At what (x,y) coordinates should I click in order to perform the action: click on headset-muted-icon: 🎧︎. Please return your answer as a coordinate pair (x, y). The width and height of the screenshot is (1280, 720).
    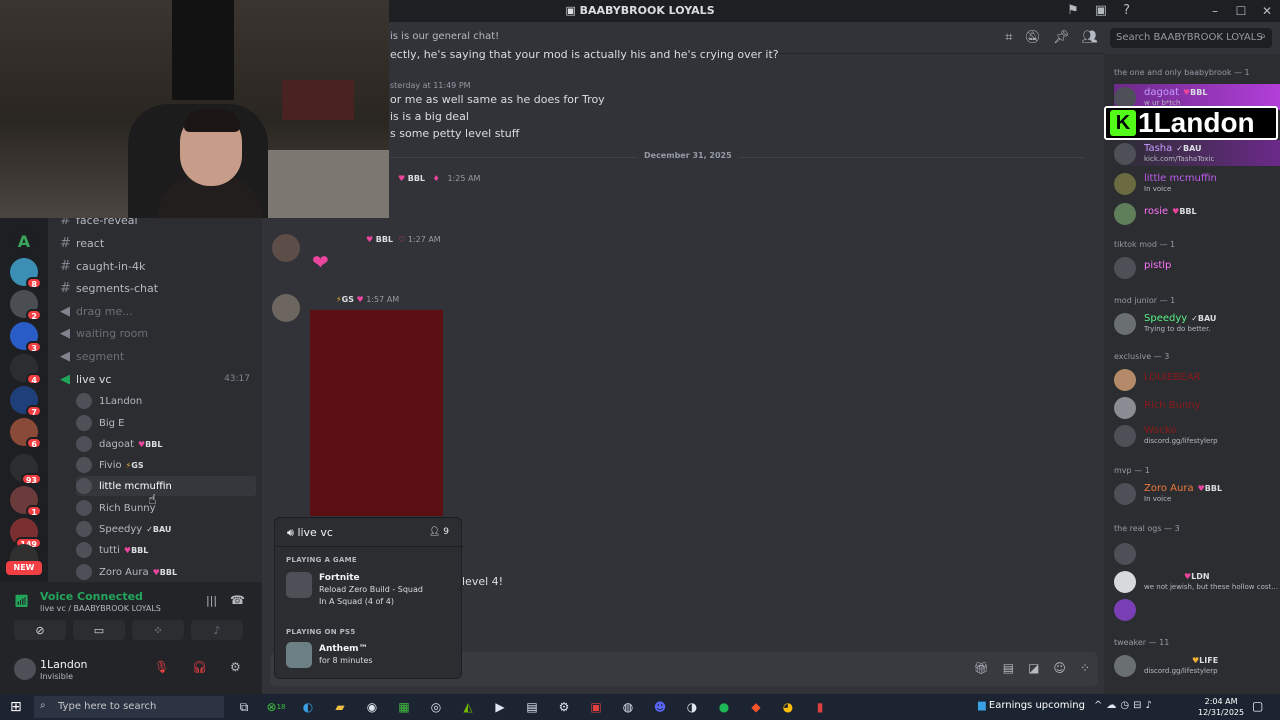
    Looking at the image, I should click on (199, 667).